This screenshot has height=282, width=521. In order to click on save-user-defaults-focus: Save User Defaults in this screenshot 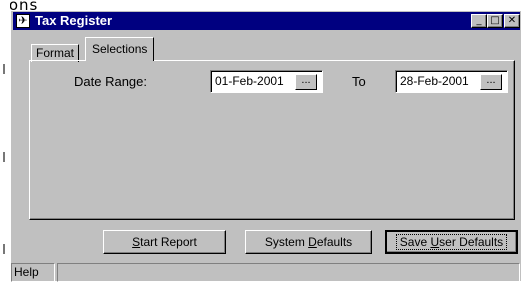, I will do `click(451, 242)`.